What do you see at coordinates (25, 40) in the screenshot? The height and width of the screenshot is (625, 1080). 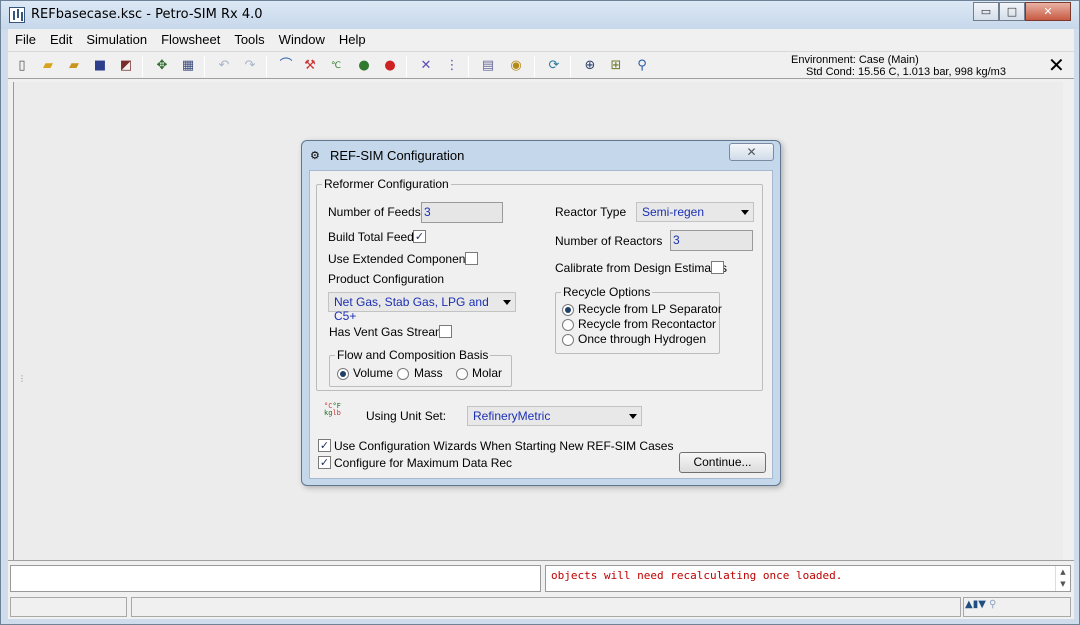 I see `menu-file: File` at bounding box center [25, 40].